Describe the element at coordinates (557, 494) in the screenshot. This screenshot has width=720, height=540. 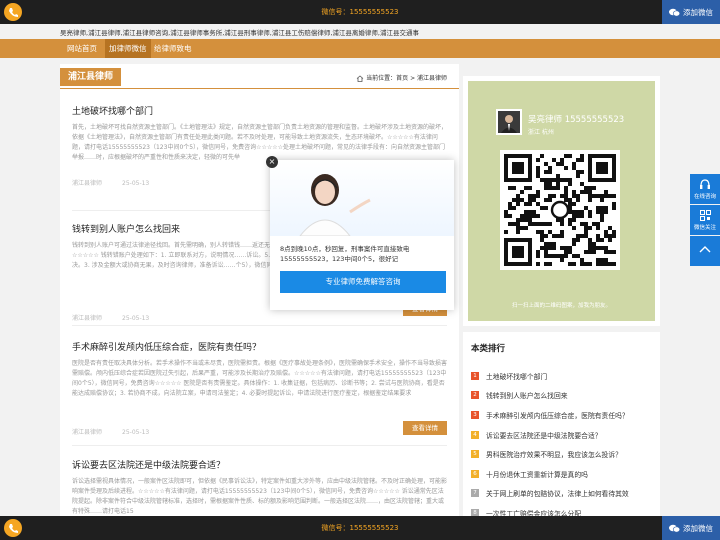
I see `rank-title: 关于网上刷单的包赔协议，法律上如何看待其效` at that location.